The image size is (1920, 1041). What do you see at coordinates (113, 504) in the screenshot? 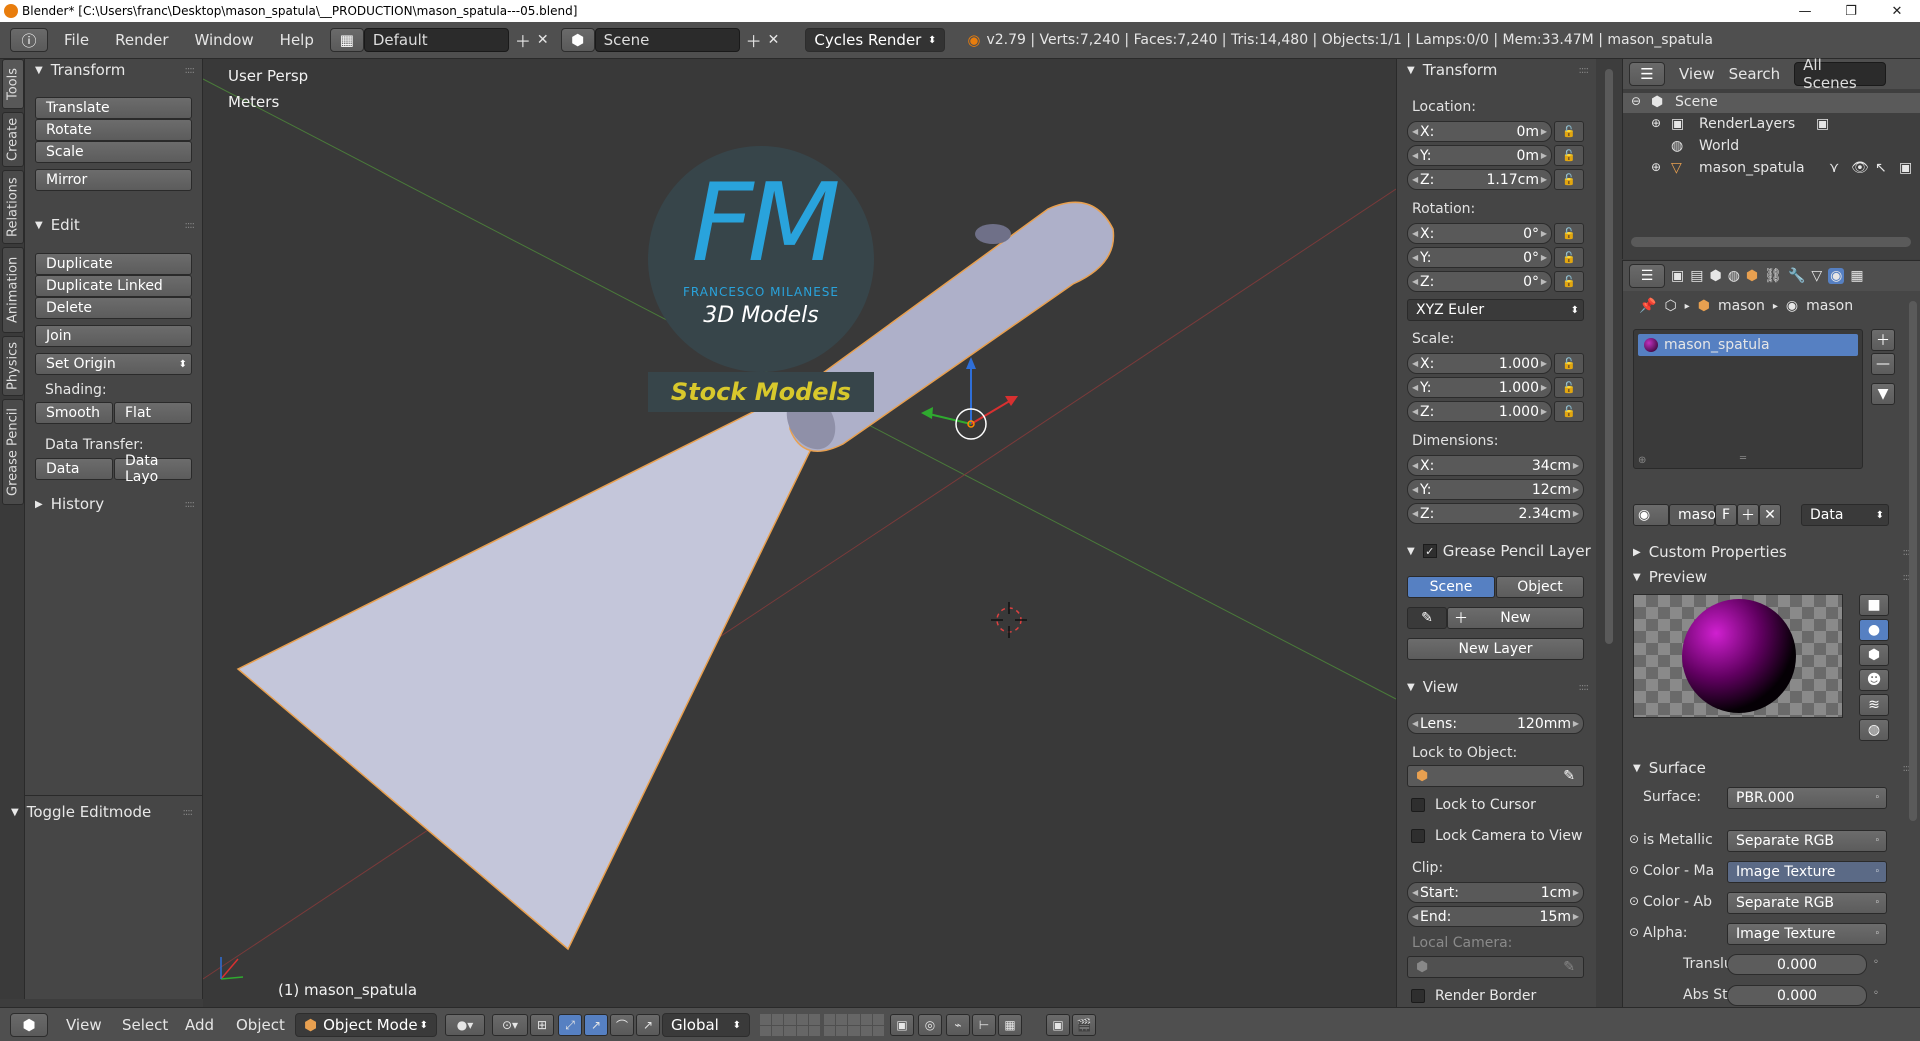
I see `history-panel-header: ▶ History ::::` at bounding box center [113, 504].